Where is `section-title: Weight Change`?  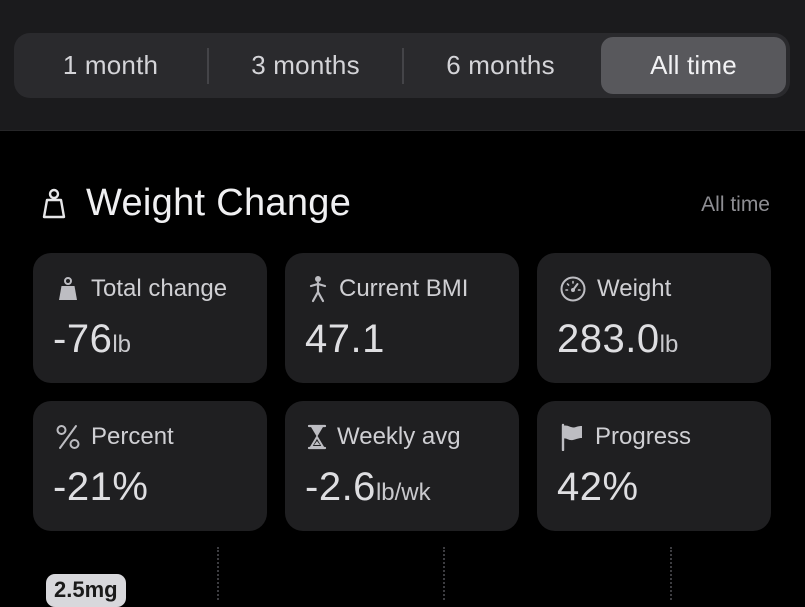
section-title: Weight Change is located at coordinates (219, 203).